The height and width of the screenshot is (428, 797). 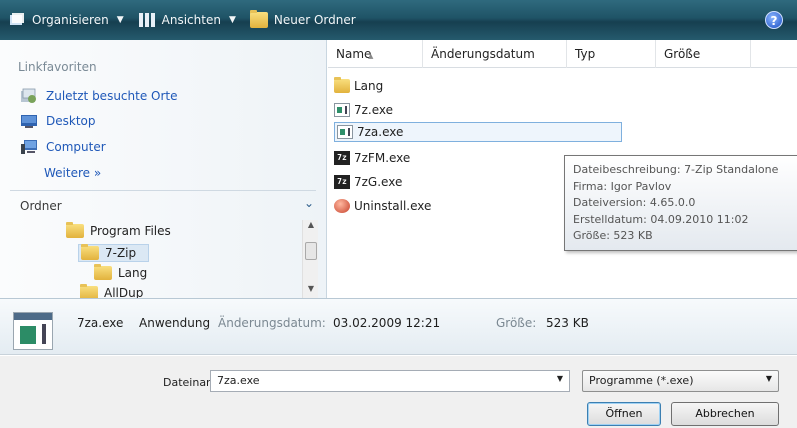 I want to click on cancel-button: Abbrechen, so click(x=725, y=414).